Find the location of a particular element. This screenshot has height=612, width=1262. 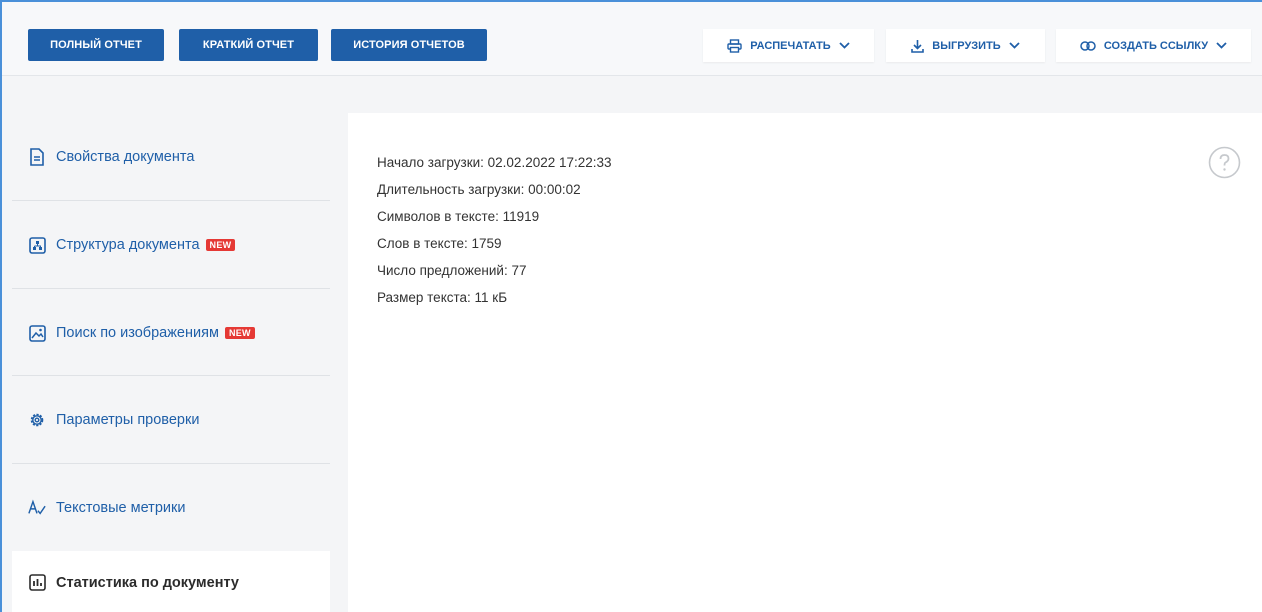

sidebar-item-label: Текстовые метрики is located at coordinates (121, 508).